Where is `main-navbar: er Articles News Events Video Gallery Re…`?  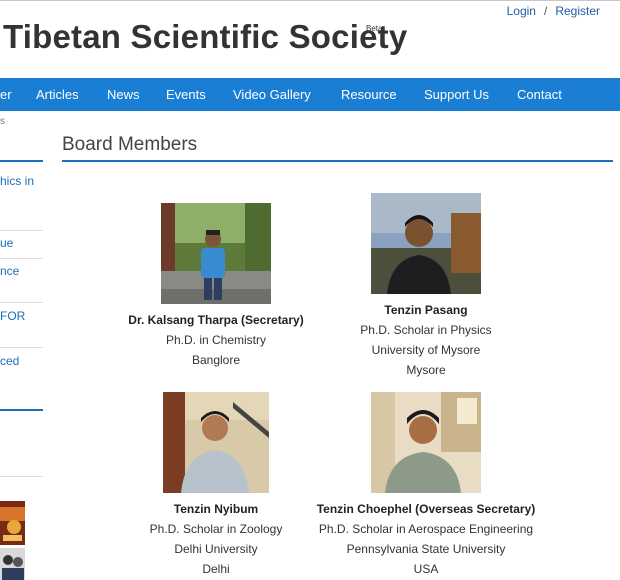 main-navbar: er Articles News Events Video Gallery Re… is located at coordinates (310, 94).